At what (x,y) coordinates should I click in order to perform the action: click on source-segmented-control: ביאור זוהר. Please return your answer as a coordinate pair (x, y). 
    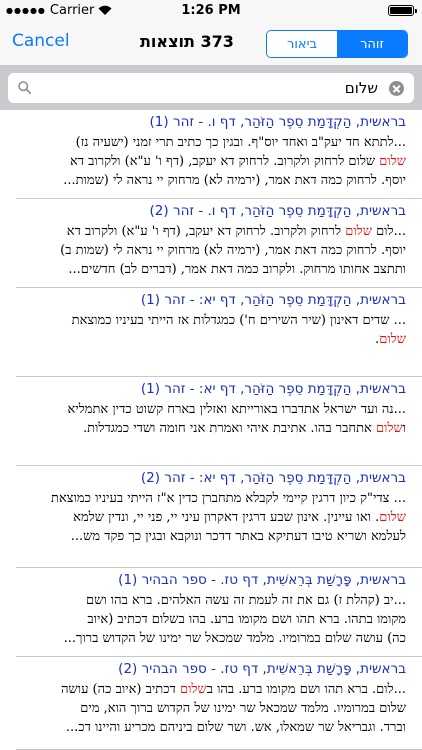
    Looking at the image, I should click on (337, 44).